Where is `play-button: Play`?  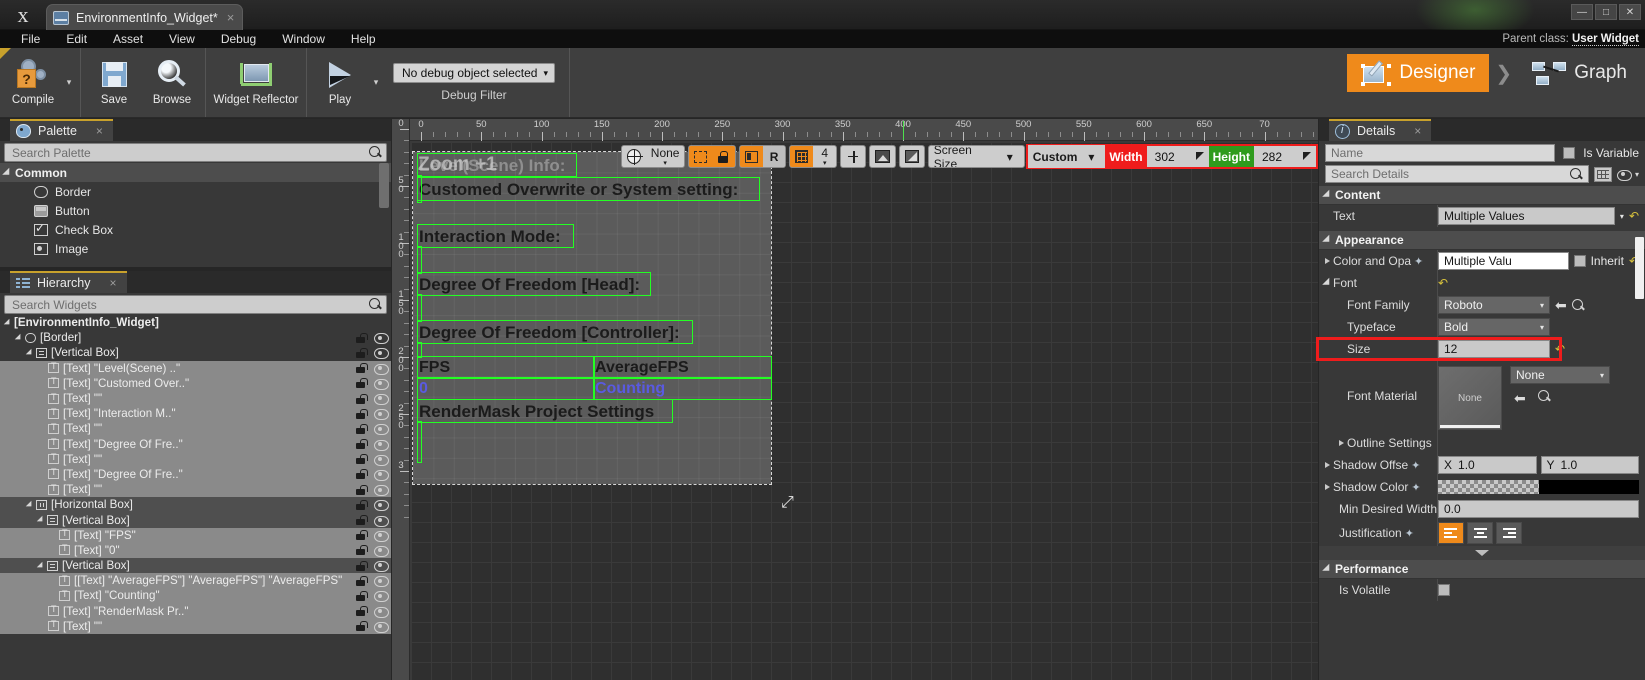 play-button: Play is located at coordinates (340, 82).